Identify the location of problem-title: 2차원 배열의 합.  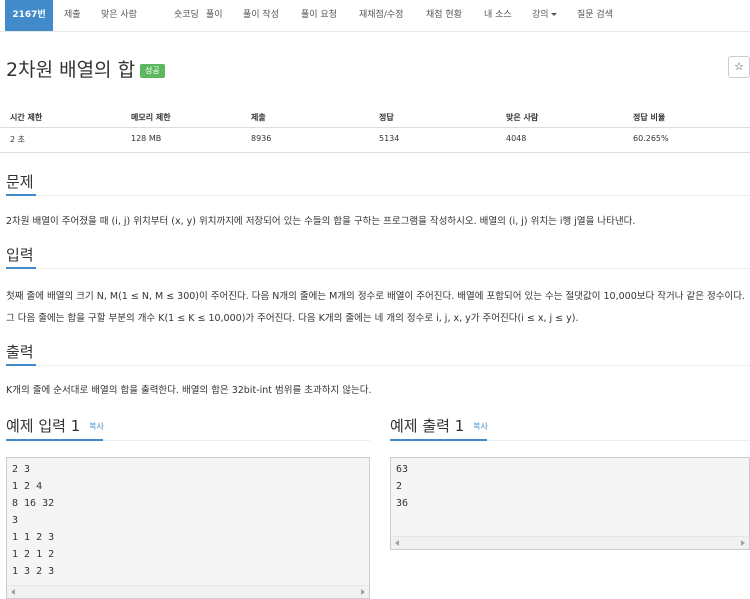
(71, 70).